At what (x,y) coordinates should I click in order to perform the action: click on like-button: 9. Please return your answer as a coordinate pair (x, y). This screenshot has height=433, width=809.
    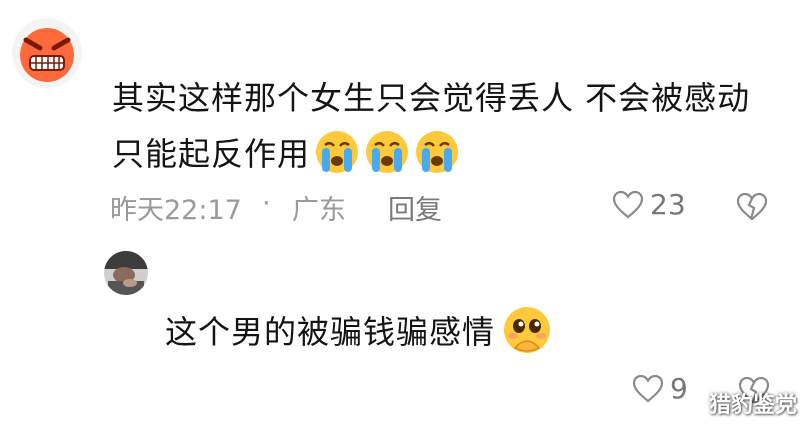
    Looking at the image, I should click on (660, 388).